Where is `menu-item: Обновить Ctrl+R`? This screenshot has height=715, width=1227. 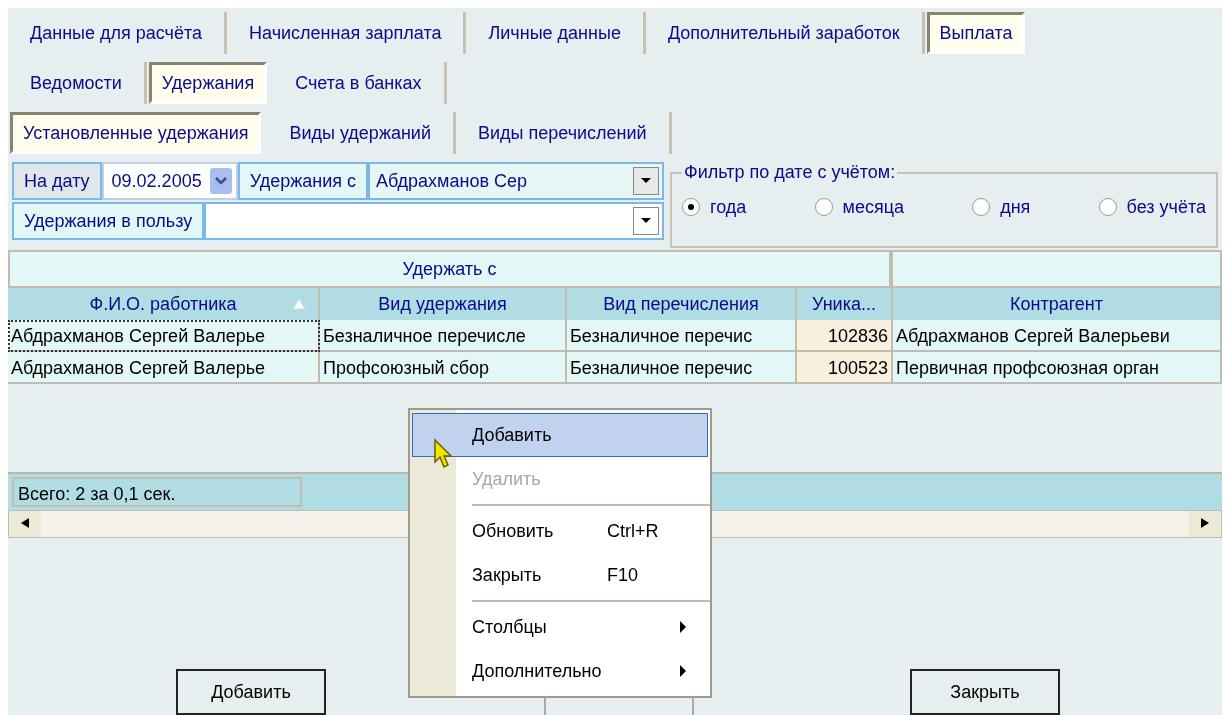 menu-item: Обновить Ctrl+R is located at coordinates (560, 531).